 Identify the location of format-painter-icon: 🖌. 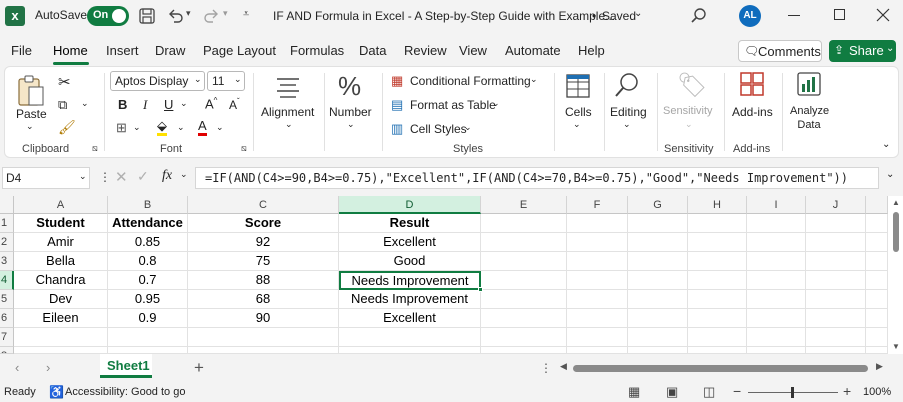
(67, 127).